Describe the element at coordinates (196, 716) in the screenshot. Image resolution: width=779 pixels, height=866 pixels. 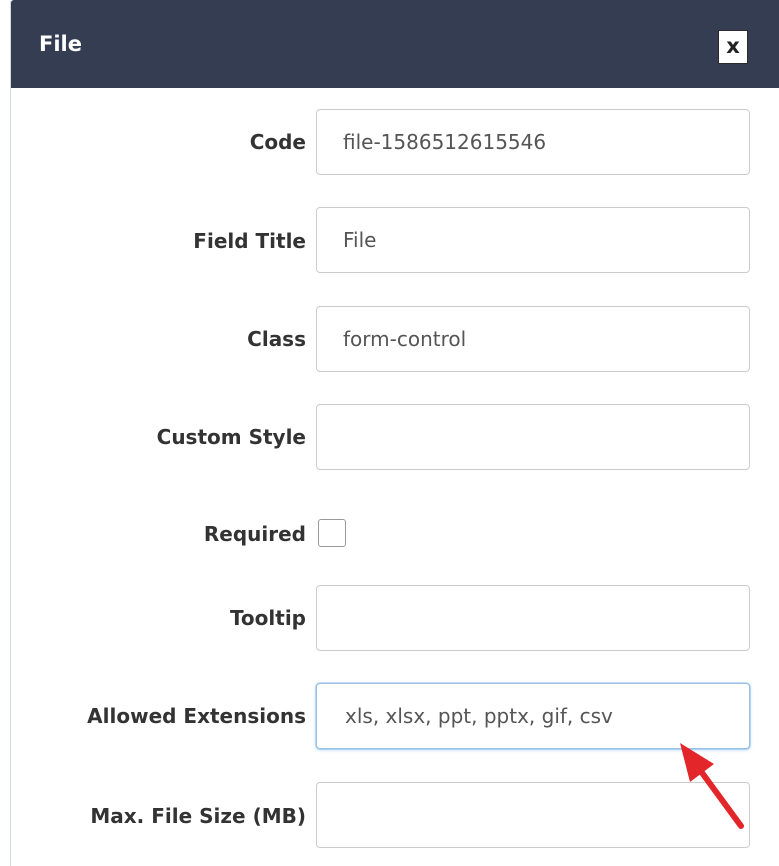
I see `allowed-extensions-label: Allowed Extensions` at that location.